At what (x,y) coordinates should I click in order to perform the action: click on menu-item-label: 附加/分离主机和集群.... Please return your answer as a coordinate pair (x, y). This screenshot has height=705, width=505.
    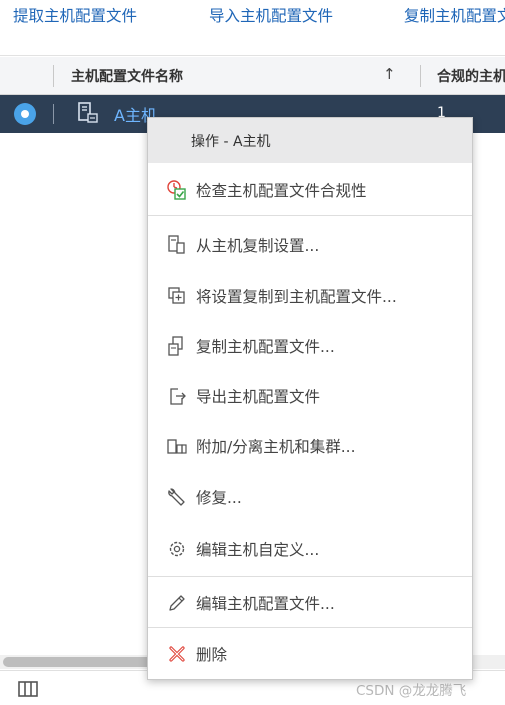
    Looking at the image, I should click on (276, 447).